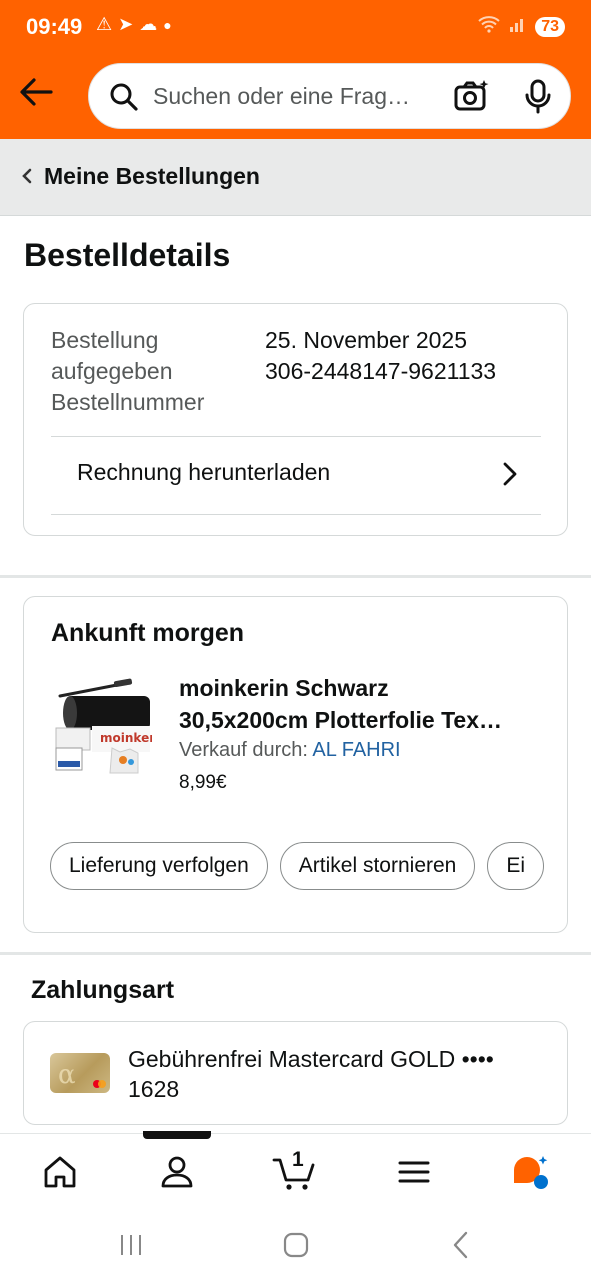 The height and width of the screenshot is (1280, 591). What do you see at coordinates (177, 1172) in the screenshot?
I see `account-icon` at bounding box center [177, 1172].